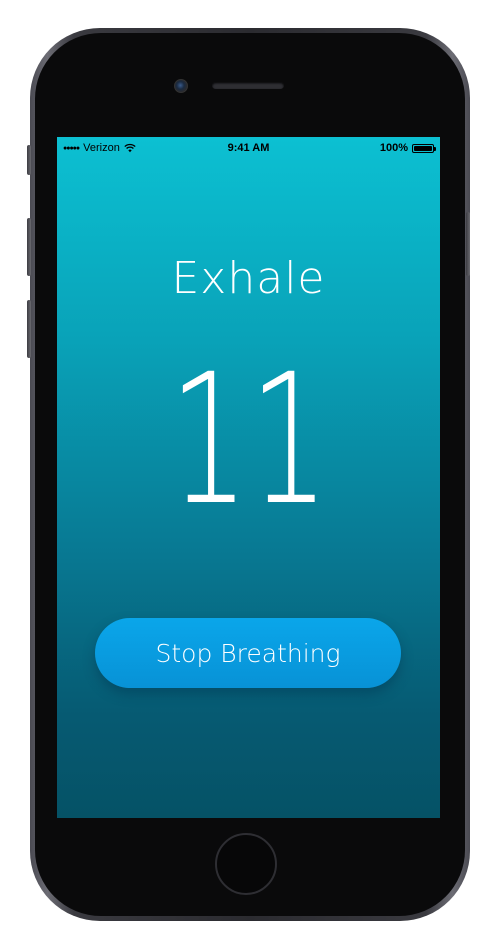 The image size is (500, 951). I want to click on front-camera, so click(181, 86).